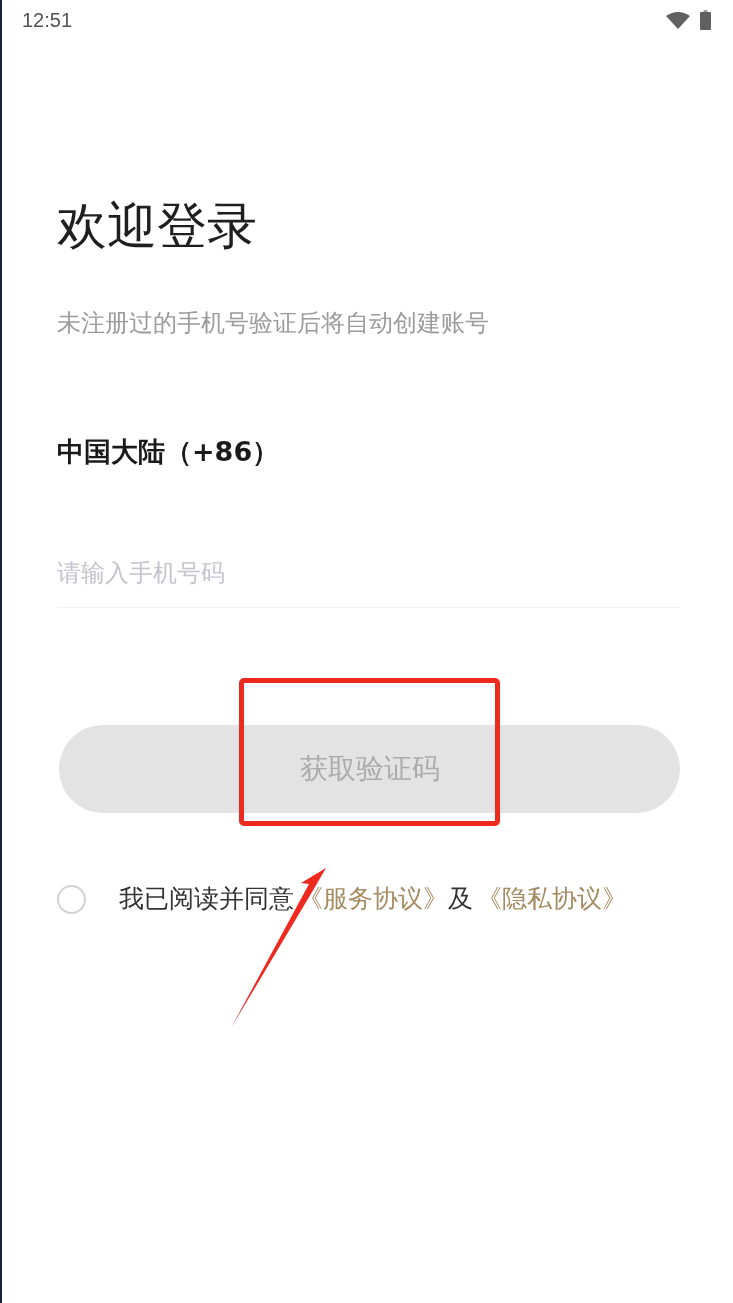 The width and height of the screenshot is (733, 1303). I want to click on agreement-link: 《服务协议》, so click(373, 898).